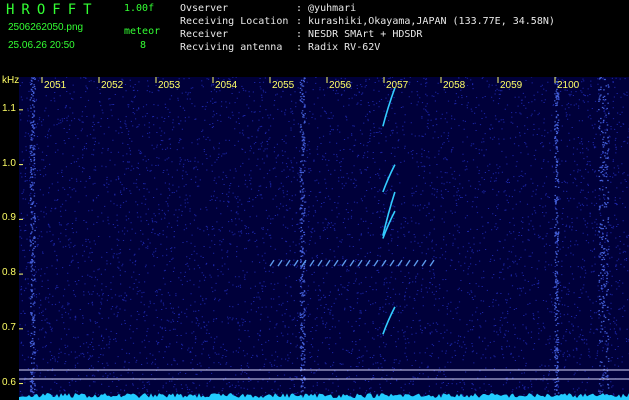  I want to click on x-tick-label: 2057, so click(397, 85).